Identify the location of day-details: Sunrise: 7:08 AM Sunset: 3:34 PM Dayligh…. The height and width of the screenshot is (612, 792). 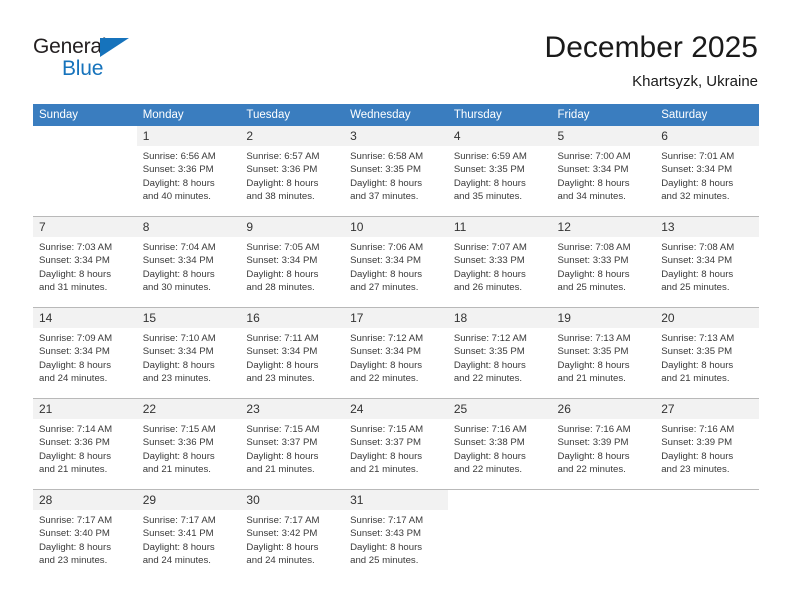
(707, 266).